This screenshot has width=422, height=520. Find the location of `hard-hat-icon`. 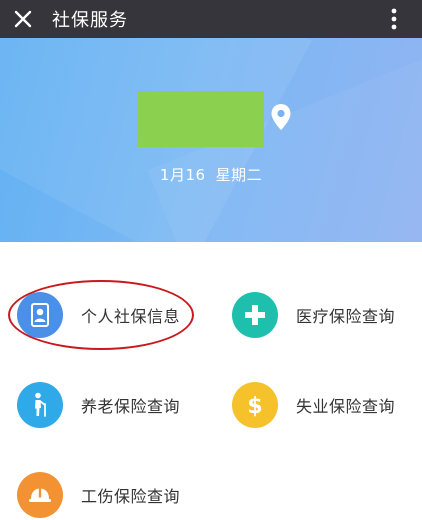

hard-hat-icon is located at coordinates (40, 495).